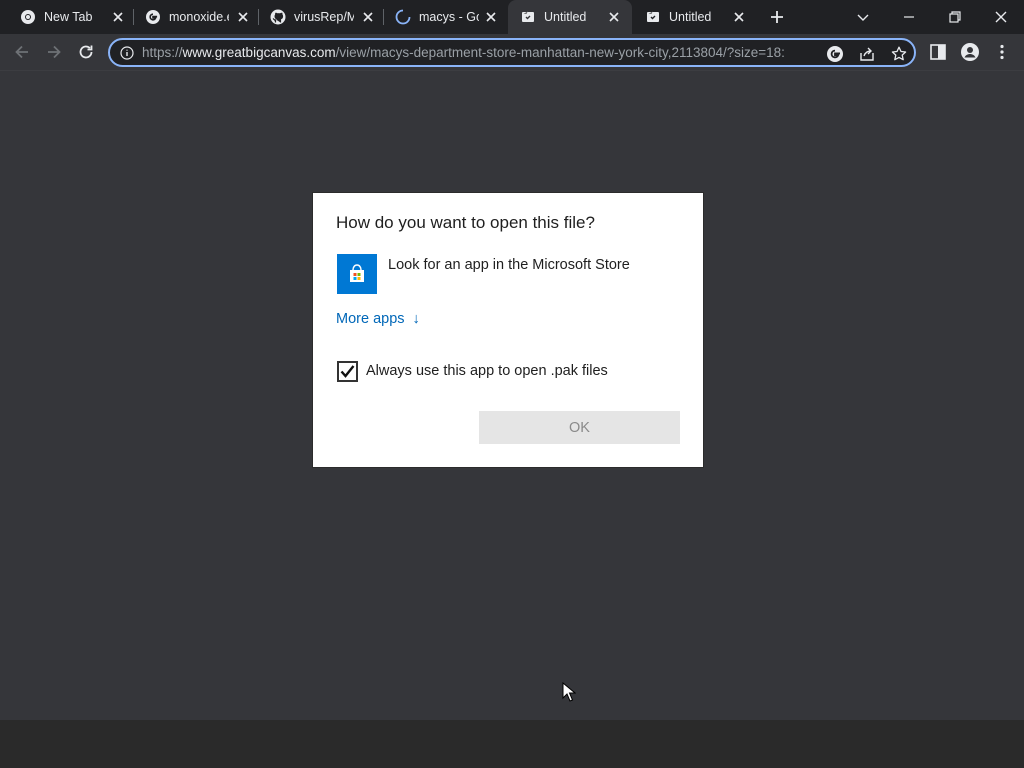  Describe the element at coordinates (199, 17) in the screenshot. I see `tab-title: monoxide.e` at that location.